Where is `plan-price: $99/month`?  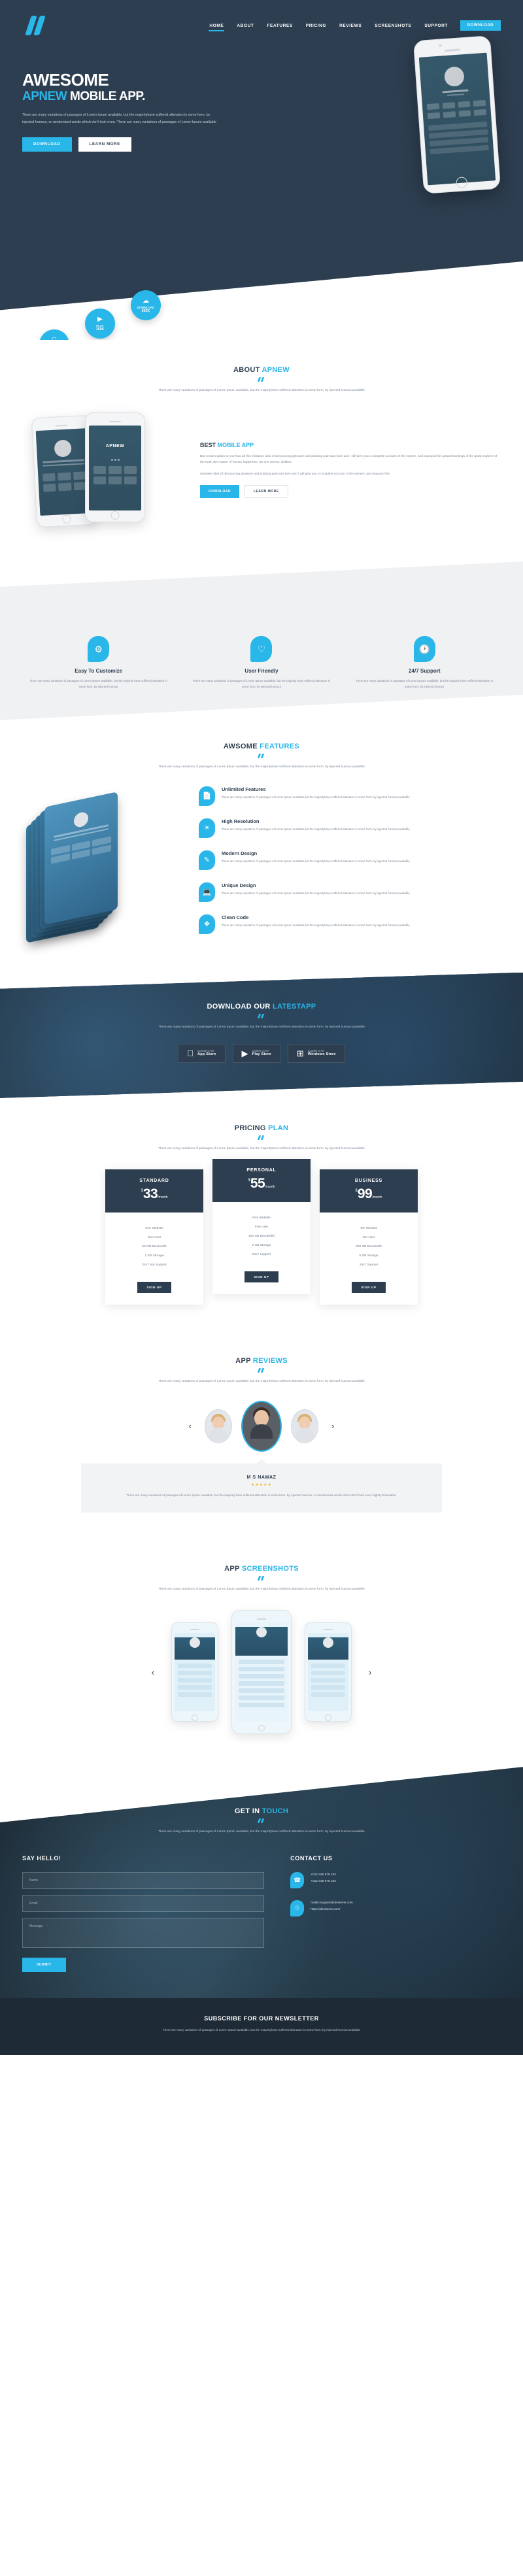 plan-price: $99/month is located at coordinates (369, 1194).